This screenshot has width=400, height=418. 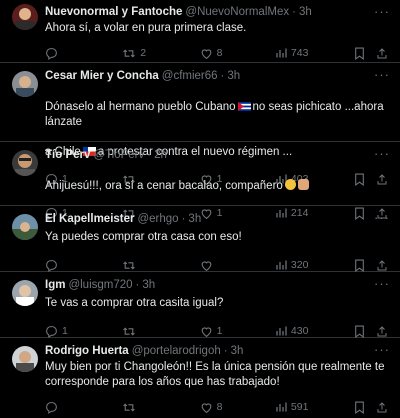 What do you see at coordinates (219, 407) in the screenshot?
I see `like-count: 8` at bounding box center [219, 407].